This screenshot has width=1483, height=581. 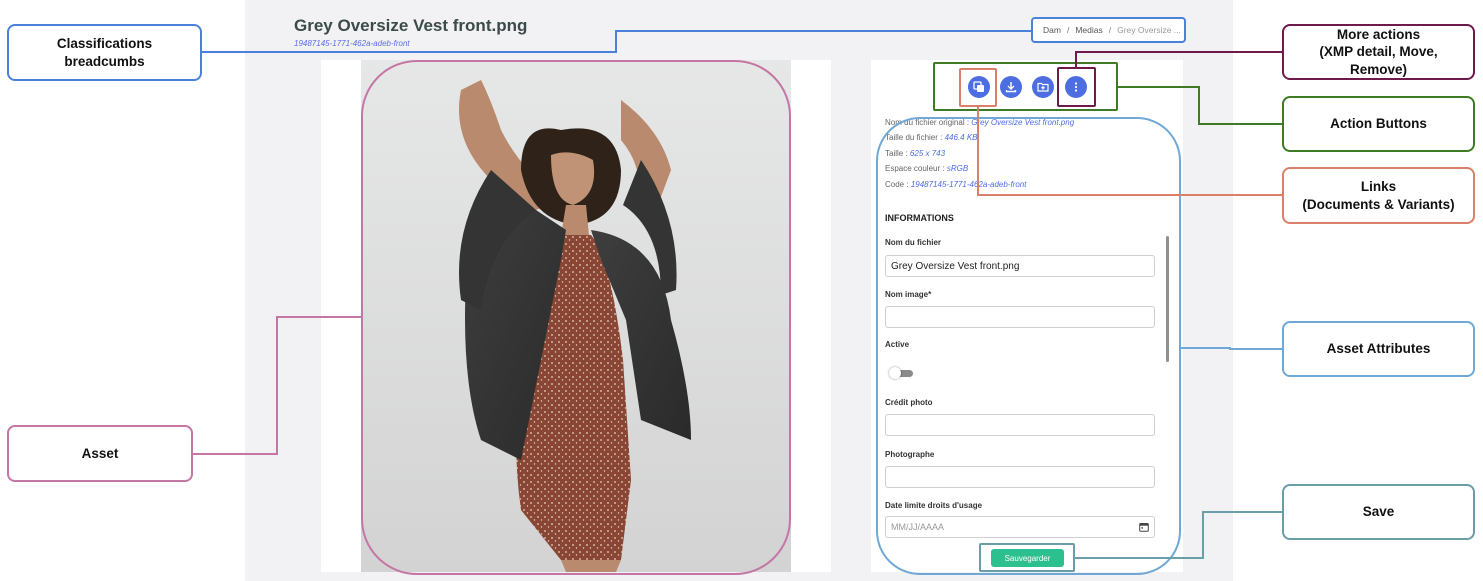 I want to click on breadcrumb-item-dam: Dam, so click(x=1052, y=30).